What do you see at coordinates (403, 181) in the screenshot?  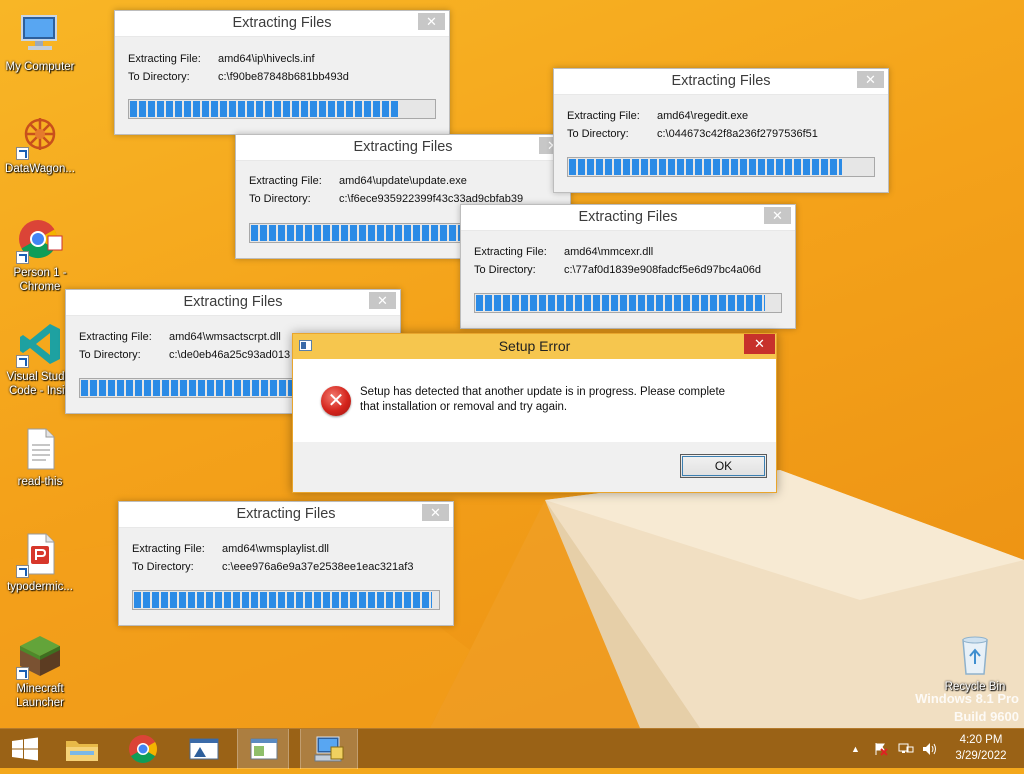 I see `file-path: amd64\update\update.exe` at bounding box center [403, 181].